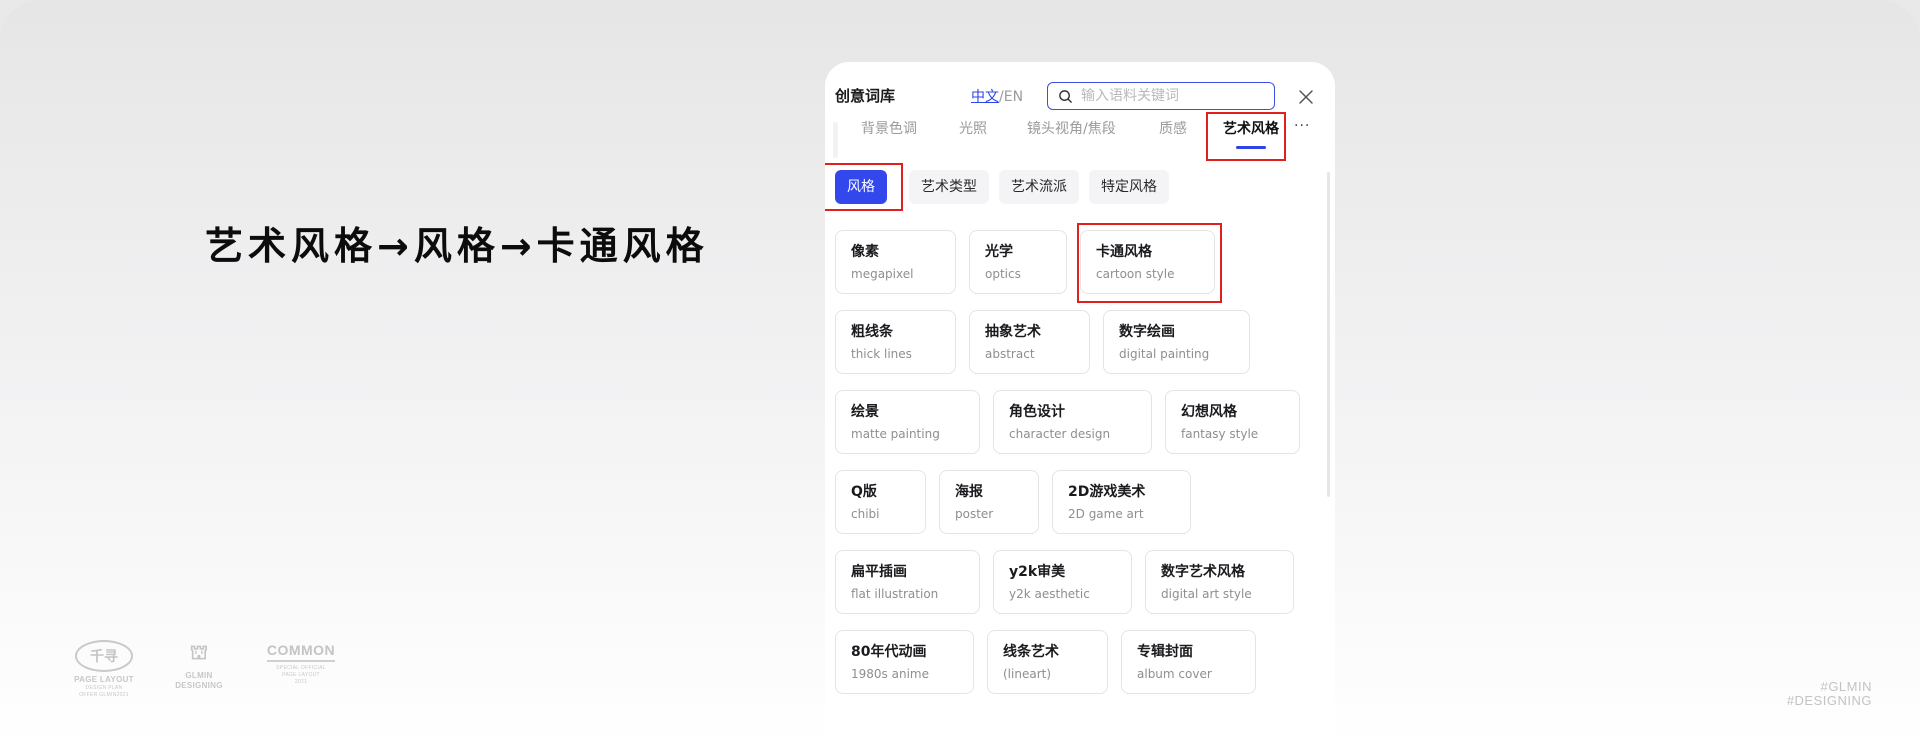 The height and width of the screenshot is (750, 1920). I want to click on keyword-card: 80年代动画 1980s anime, so click(904, 662).